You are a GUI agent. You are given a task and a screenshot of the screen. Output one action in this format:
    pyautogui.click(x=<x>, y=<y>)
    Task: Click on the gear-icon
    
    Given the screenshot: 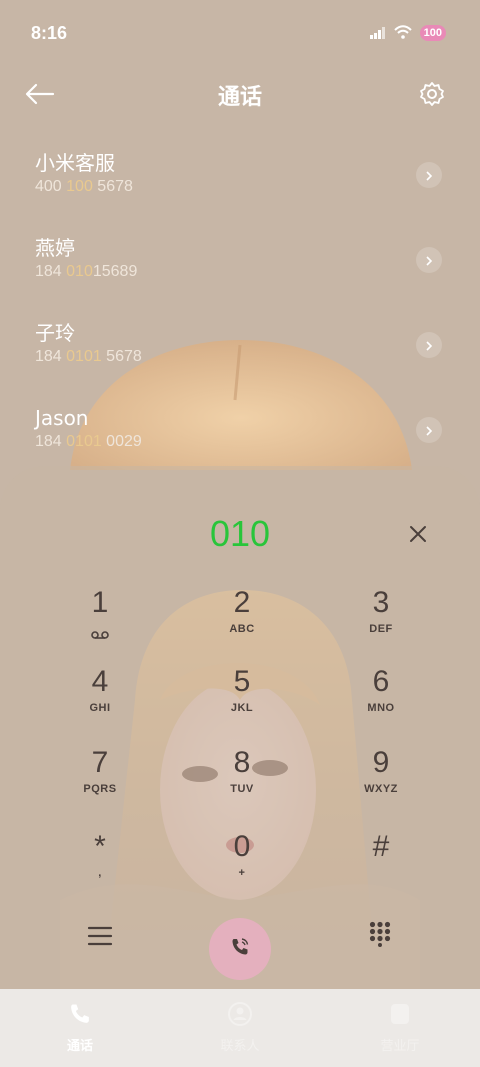 What is the action you would take?
    pyautogui.click(x=432, y=96)
    